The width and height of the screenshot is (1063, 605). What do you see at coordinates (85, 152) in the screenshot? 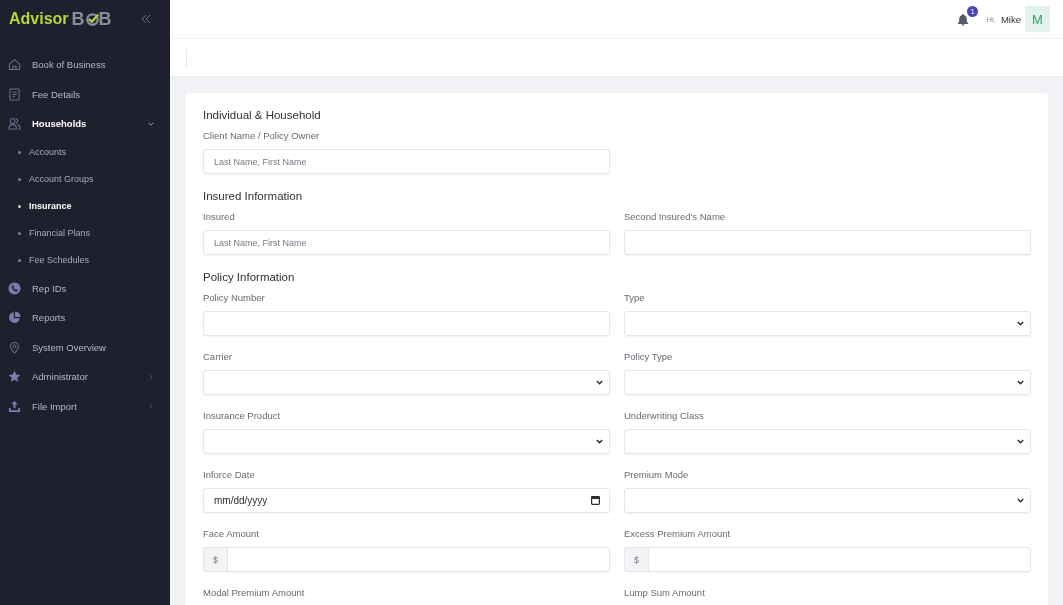
I see `nav-subitem: Accounts` at bounding box center [85, 152].